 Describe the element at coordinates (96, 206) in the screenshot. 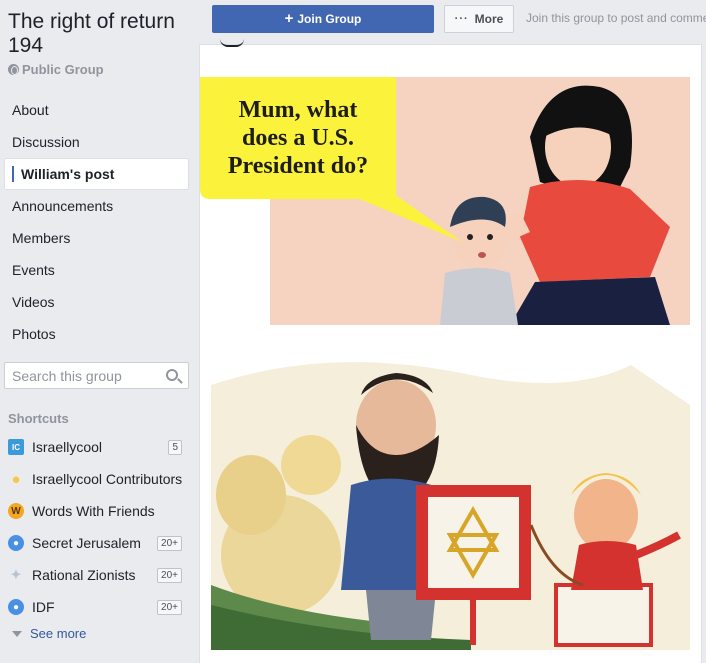

I see `nav-item-announcements: Announcements` at that location.